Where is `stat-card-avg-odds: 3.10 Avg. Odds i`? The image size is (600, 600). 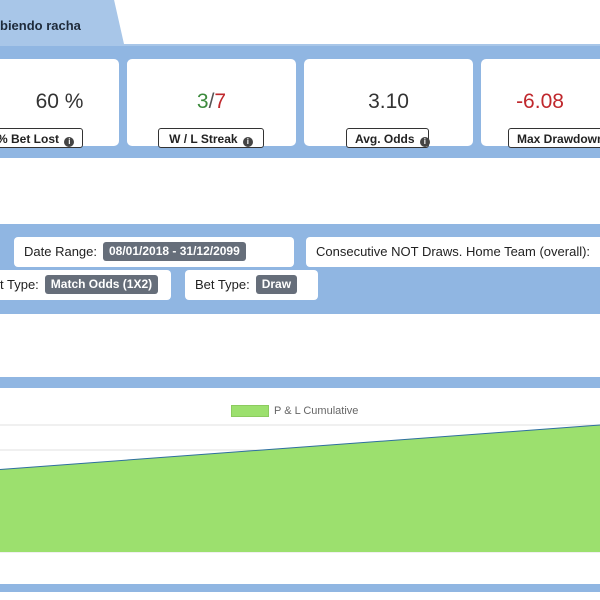 stat-card-avg-odds: 3.10 Avg. Odds i is located at coordinates (388, 103).